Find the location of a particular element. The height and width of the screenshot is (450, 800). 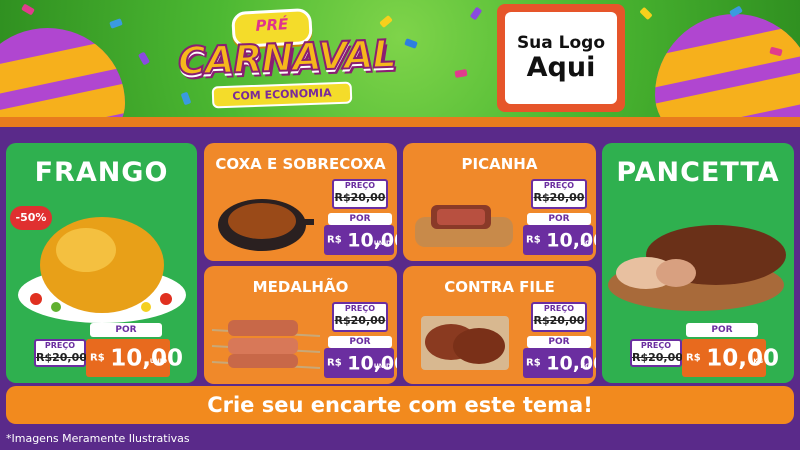

product-name: FRANGO is located at coordinates (101, 172).